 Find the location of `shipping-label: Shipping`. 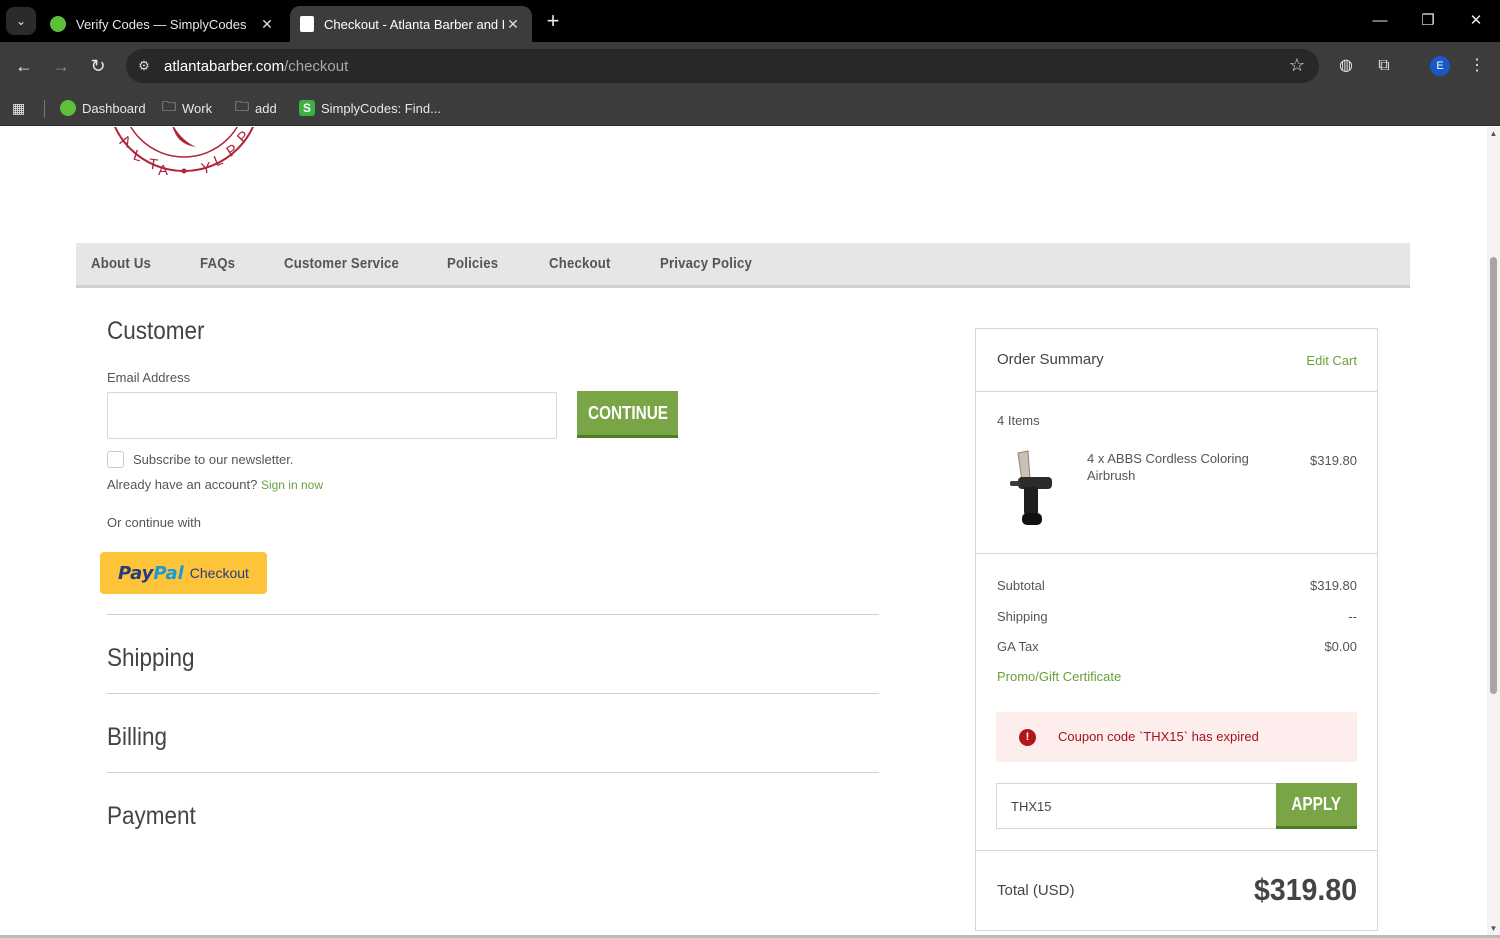

shipping-label: Shipping is located at coordinates (1022, 616).